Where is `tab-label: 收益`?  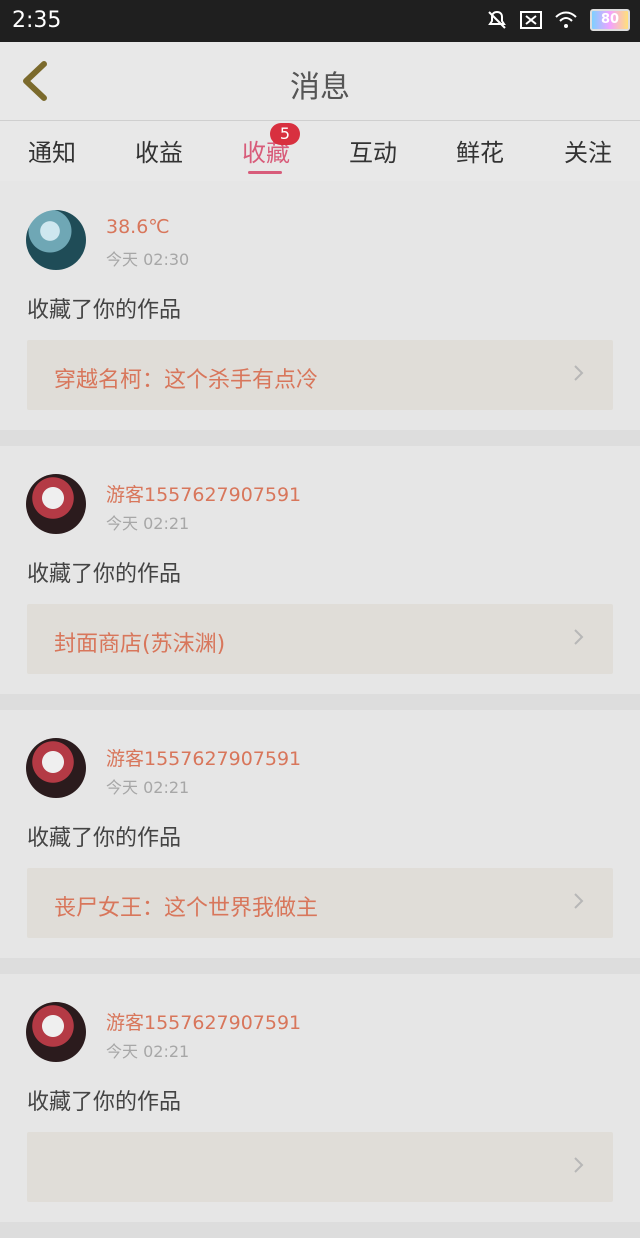
tab-label: 收益 is located at coordinates (159, 153).